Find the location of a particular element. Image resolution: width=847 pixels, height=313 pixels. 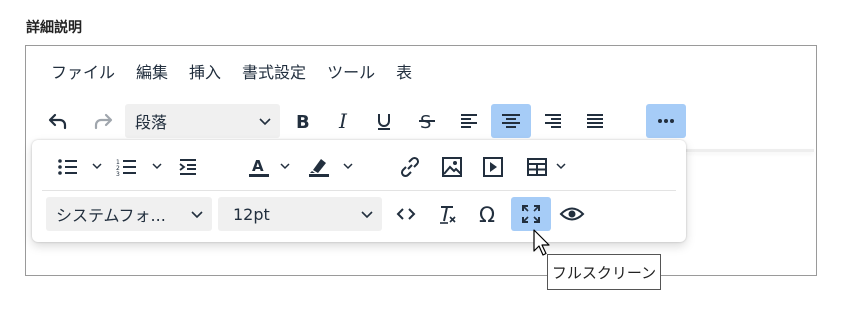

image-button is located at coordinates (452, 167).